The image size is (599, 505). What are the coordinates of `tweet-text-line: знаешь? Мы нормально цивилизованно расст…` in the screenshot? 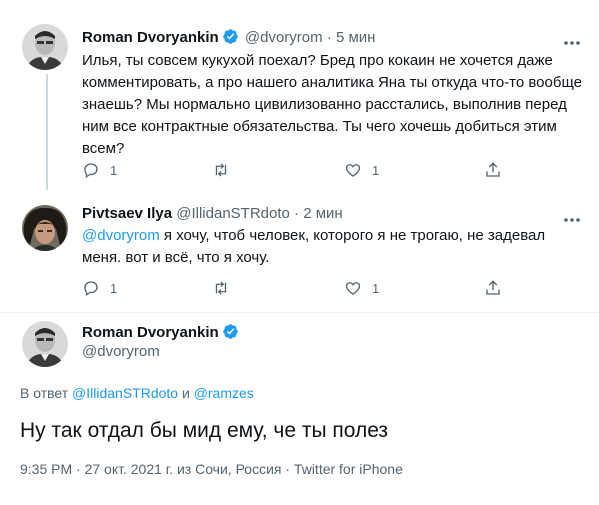 It's located at (324, 104).